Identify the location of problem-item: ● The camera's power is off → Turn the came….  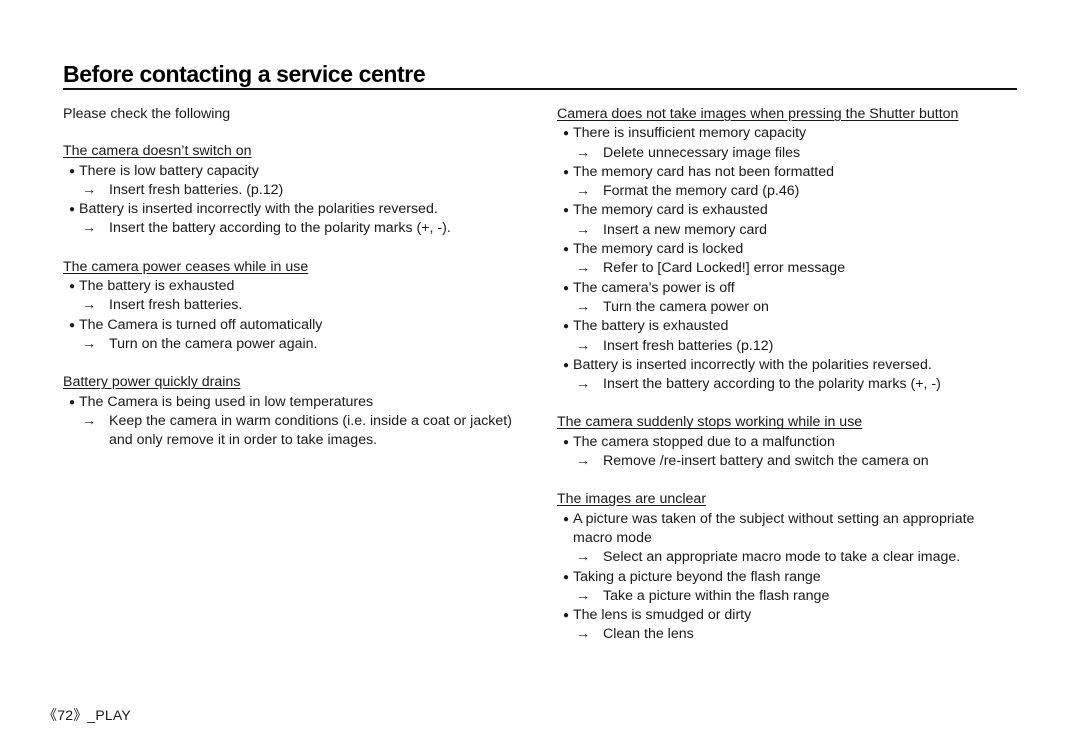
(777, 298).